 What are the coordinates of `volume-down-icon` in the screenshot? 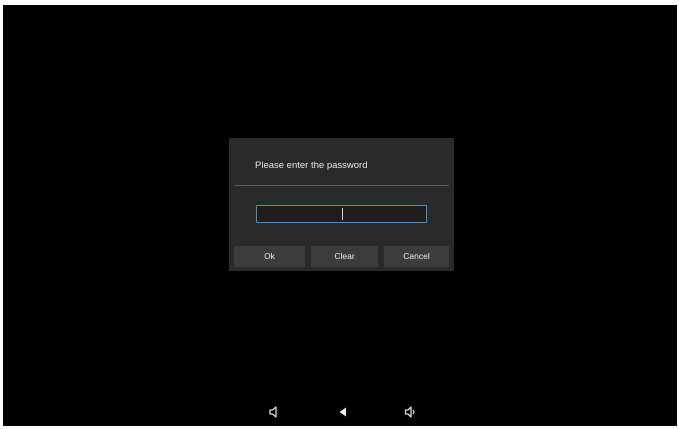 It's located at (274, 412).